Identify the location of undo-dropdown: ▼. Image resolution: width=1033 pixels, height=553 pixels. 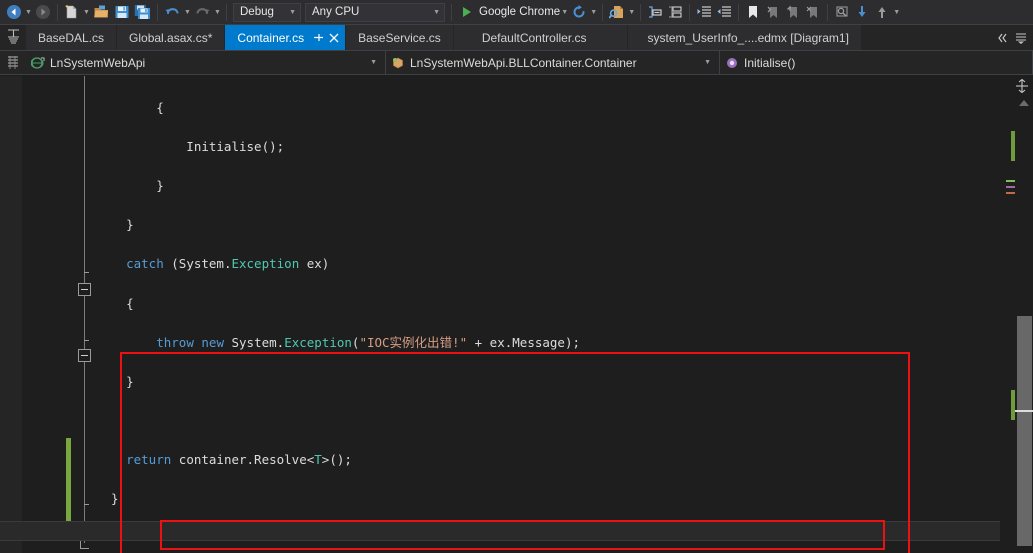
(187, 12).